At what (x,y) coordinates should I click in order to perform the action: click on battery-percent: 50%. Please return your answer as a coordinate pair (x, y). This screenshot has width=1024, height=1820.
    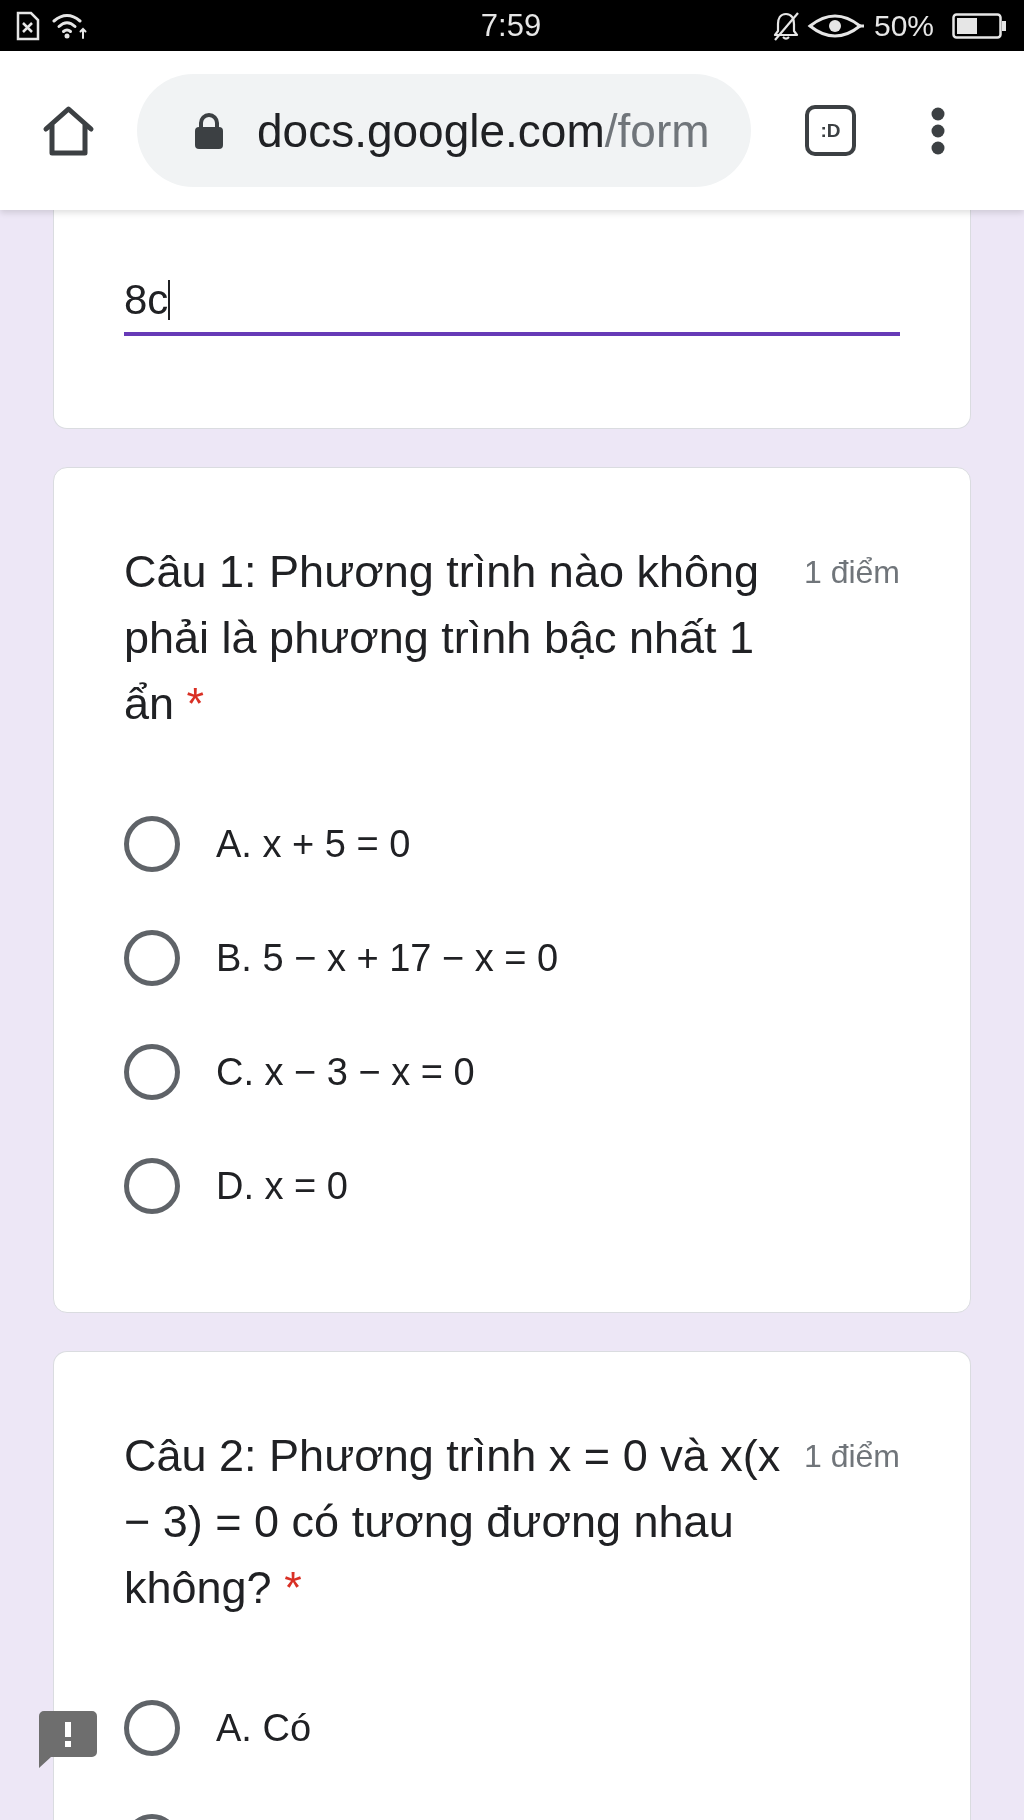
    Looking at the image, I should click on (903, 25).